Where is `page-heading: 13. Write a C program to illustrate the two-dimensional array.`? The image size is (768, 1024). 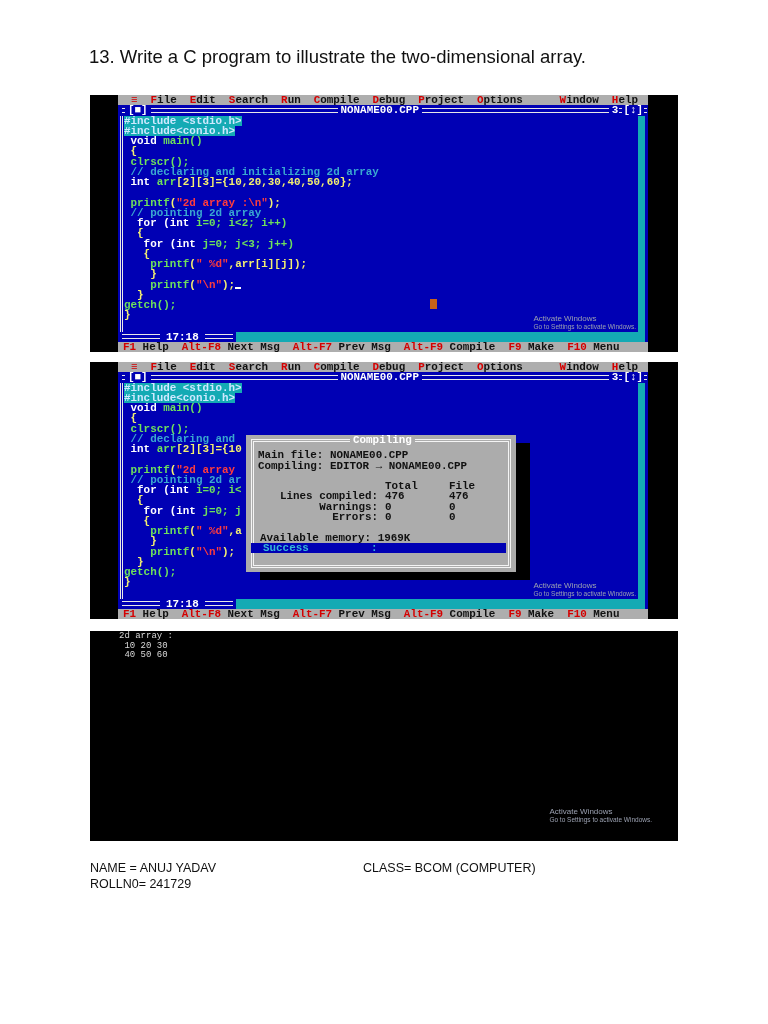
page-heading: 13. Write a C program to illustrate the two-dimensional array. is located at coordinates (338, 57).